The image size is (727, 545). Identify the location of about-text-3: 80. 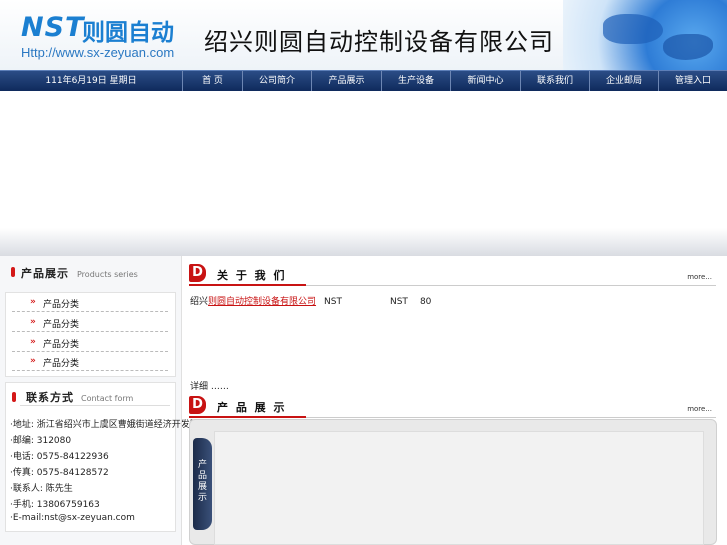
(425, 302).